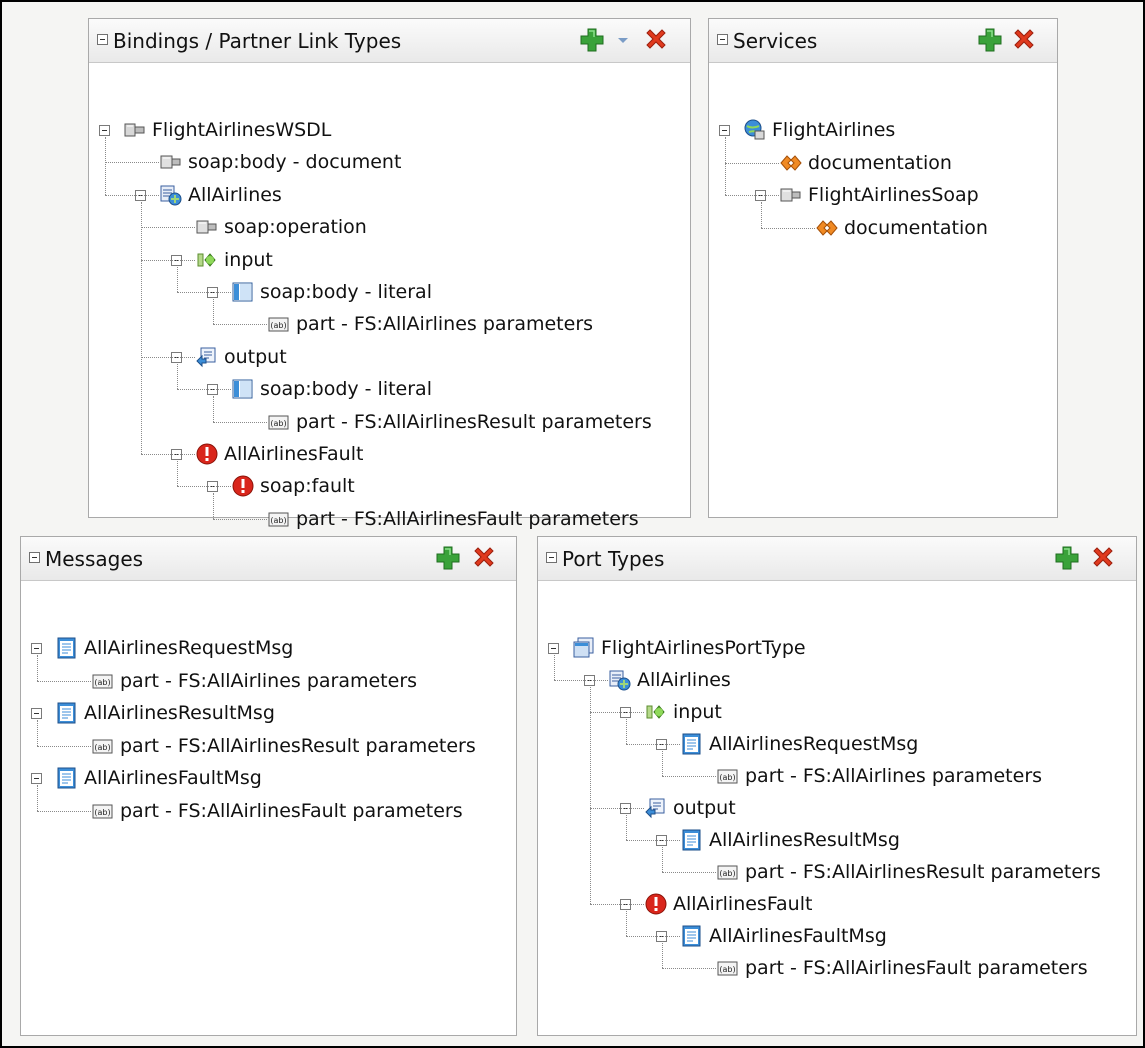 The width and height of the screenshot is (1145, 1048). Describe the element at coordinates (655, 712) in the screenshot. I see `input-icon` at that location.